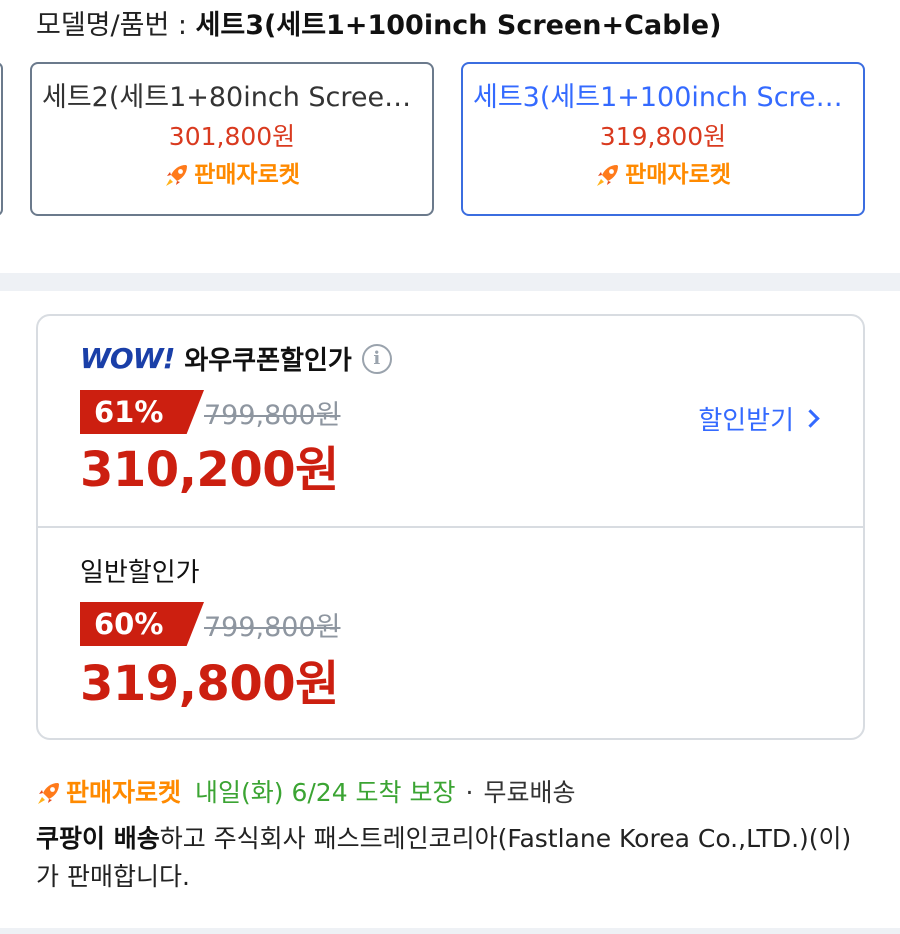 Image resolution: width=900 pixels, height=934 pixels. I want to click on wow-coupon-header: WOW! 와우쿠폰할인가 i, so click(236, 358).